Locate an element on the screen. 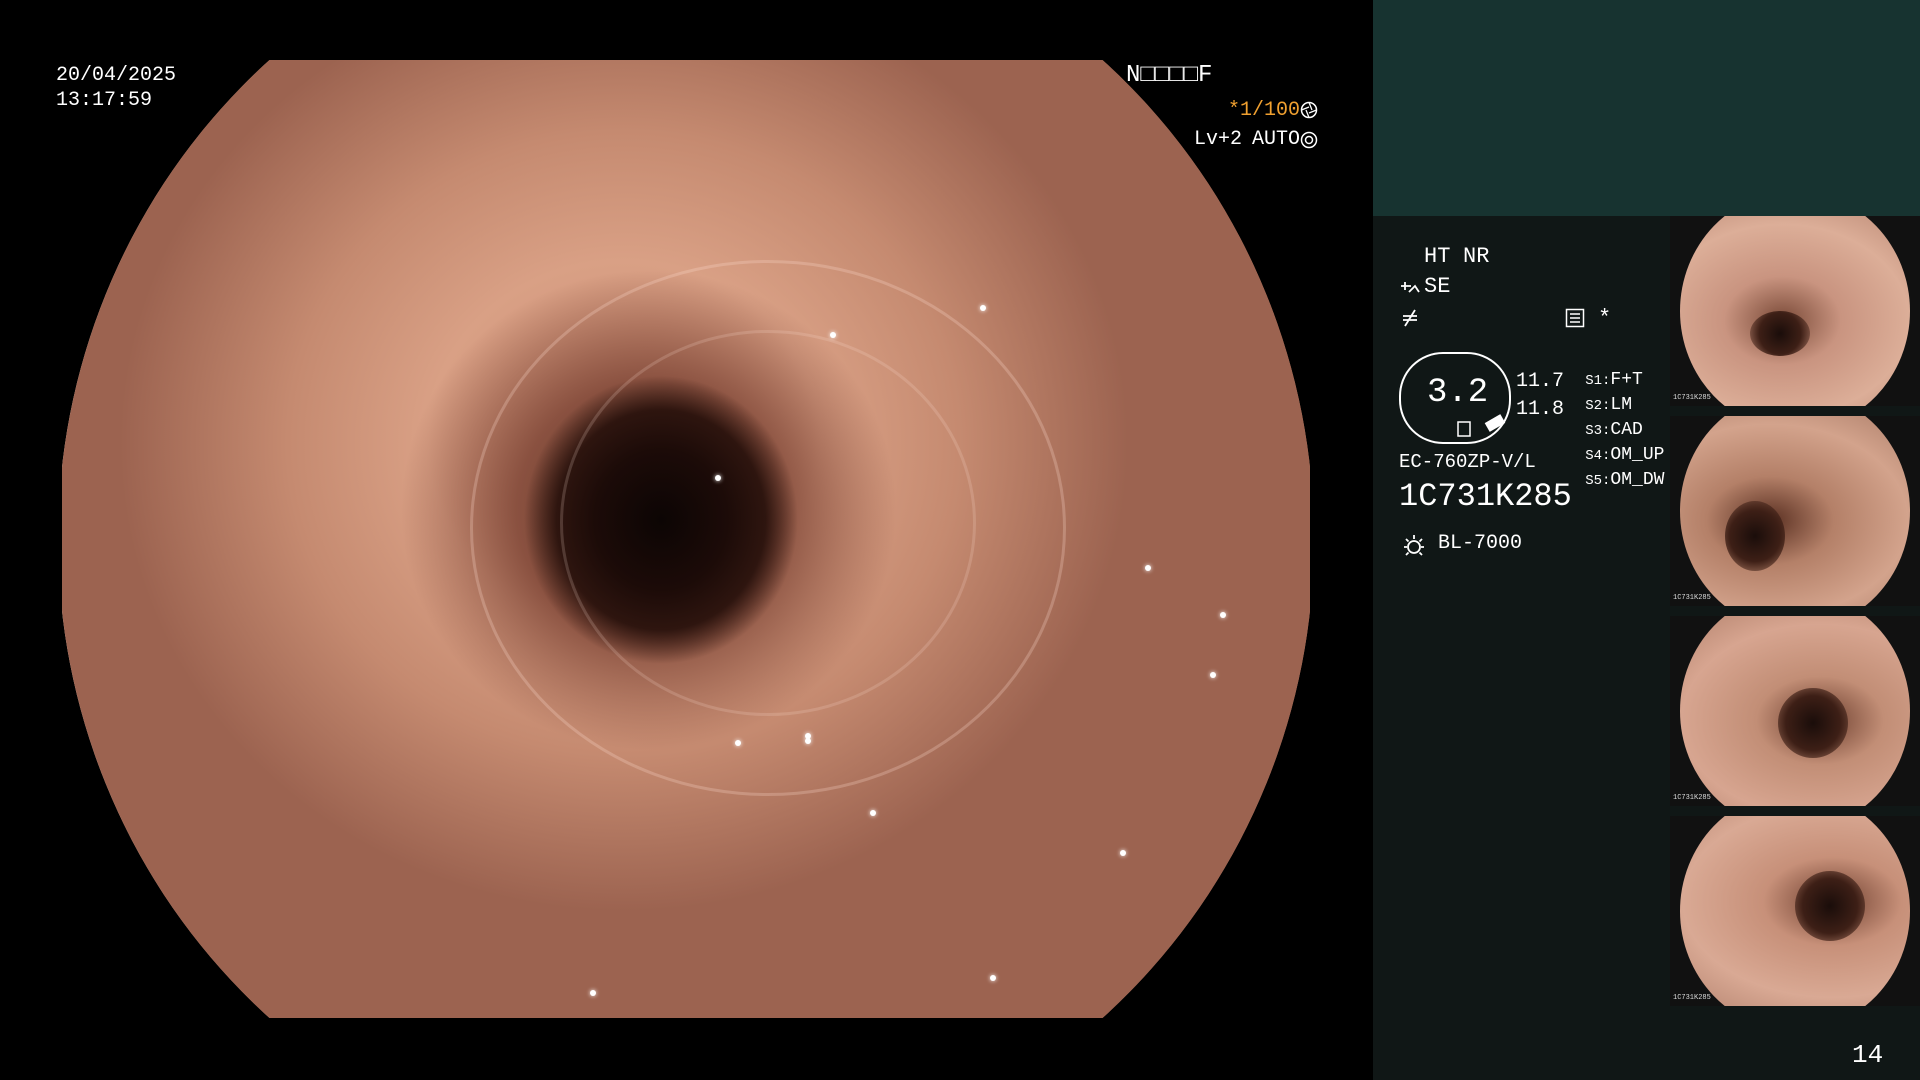 The width and height of the screenshot is (1920, 1080). level-label: Lv+2 is located at coordinates (1218, 139).